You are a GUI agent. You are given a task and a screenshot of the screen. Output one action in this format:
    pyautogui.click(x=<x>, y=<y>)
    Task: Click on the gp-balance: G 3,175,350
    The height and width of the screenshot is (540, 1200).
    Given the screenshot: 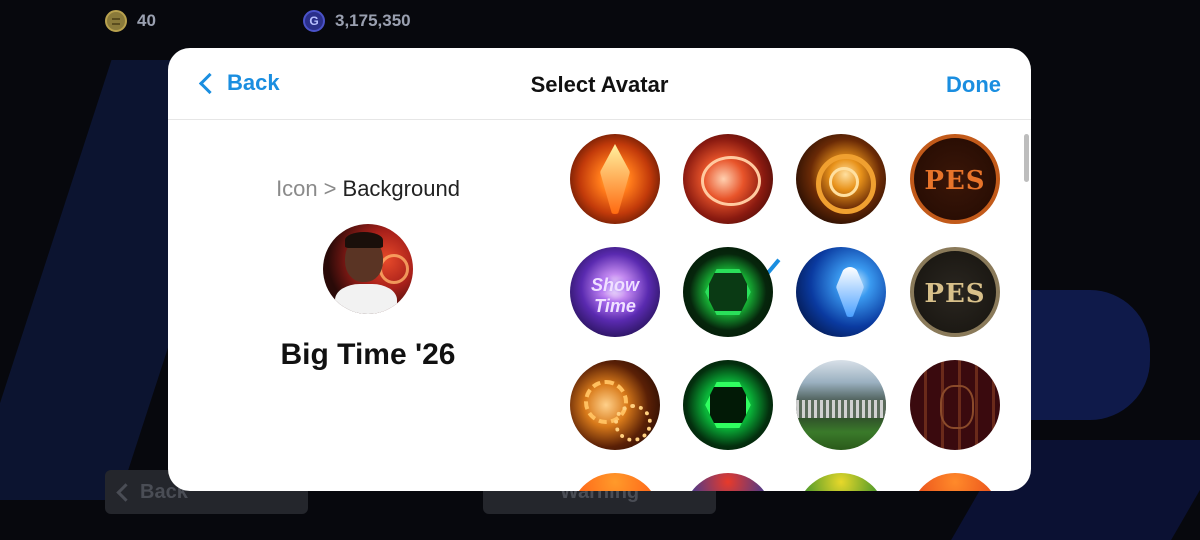 What is the action you would take?
    pyautogui.click(x=357, y=21)
    